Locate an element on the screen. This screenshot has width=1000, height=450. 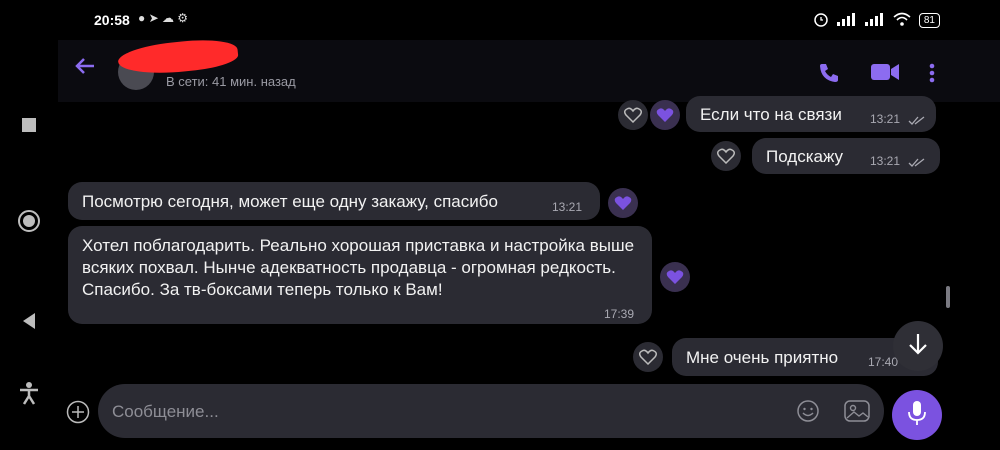
system-nav-bar is located at coordinates (29, 225).